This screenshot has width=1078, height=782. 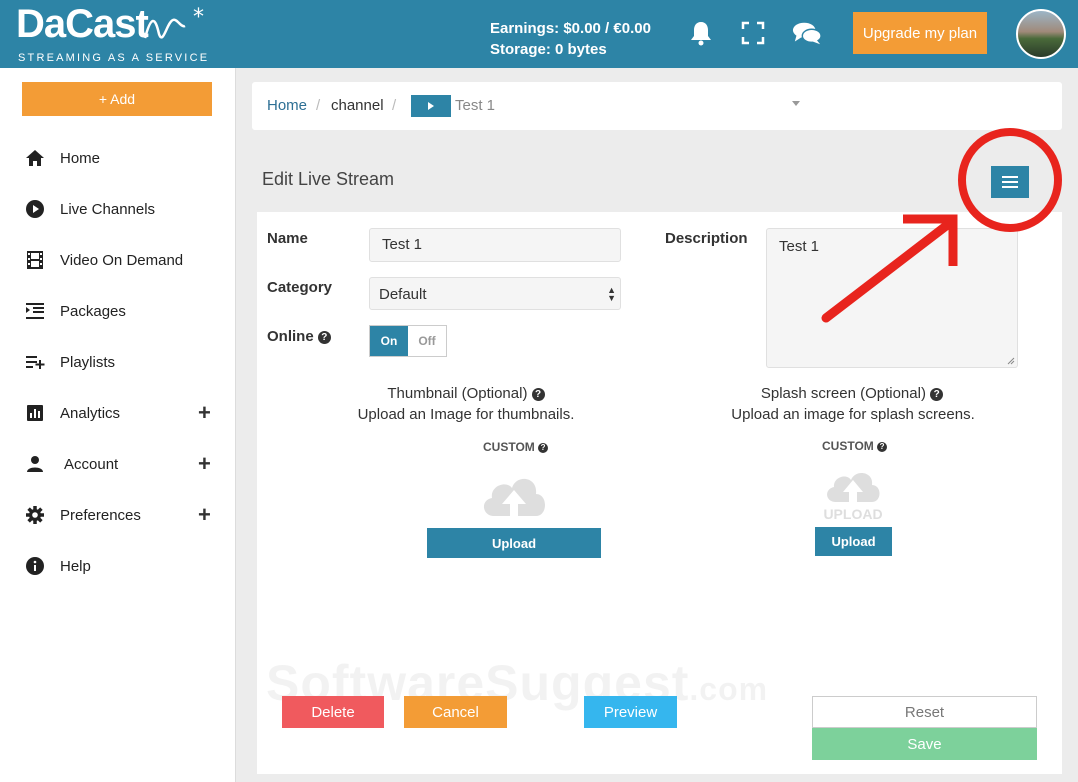 I want to click on logo-tagline: STREAMING AS A SERVICE, so click(x=114, y=58).